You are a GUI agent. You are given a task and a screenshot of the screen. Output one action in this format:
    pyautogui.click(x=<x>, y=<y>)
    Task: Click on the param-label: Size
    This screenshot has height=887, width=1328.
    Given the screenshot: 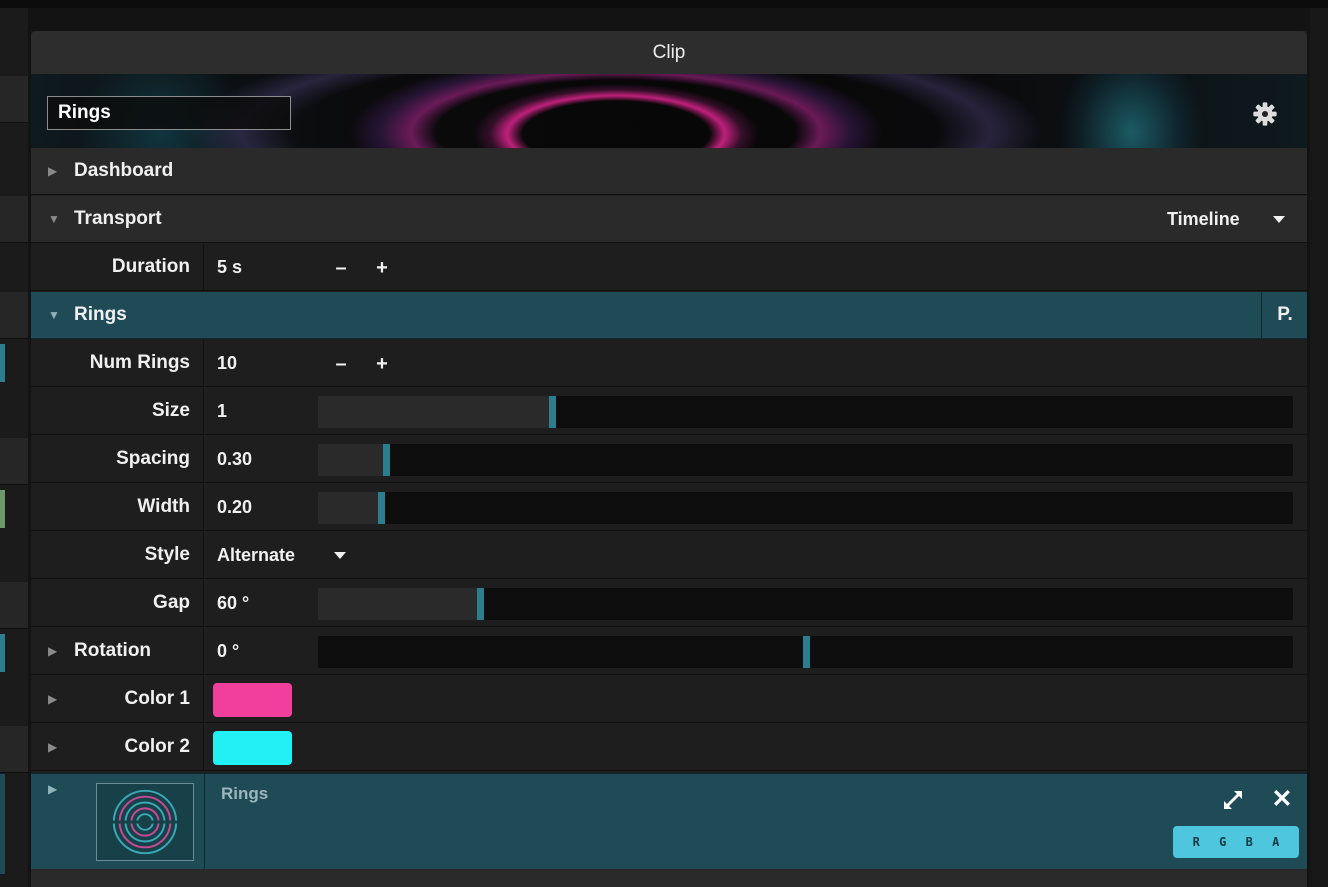 What is the action you would take?
    pyautogui.click(x=117, y=411)
    